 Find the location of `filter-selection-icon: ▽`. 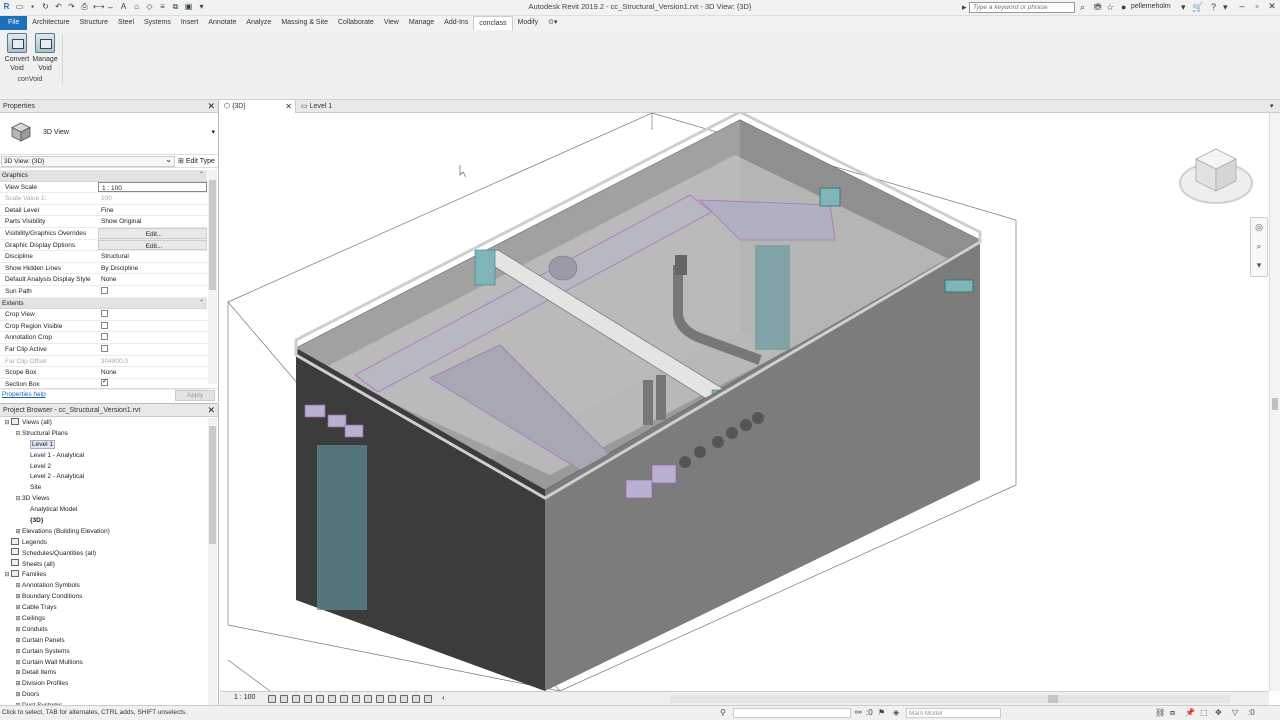

filter-selection-icon: ▽ is located at coordinates (1235, 712).